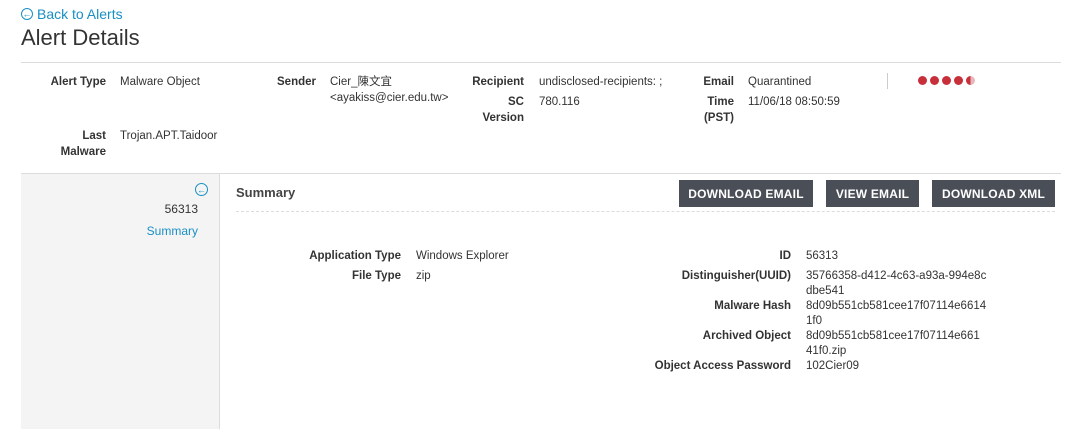 This screenshot has height=429, width=1069. What do you see at coordinates (826, 351) in the screenshot?
I see `archived-object-link-line-2: 41f0.zip` at bounding box center [826, 351].